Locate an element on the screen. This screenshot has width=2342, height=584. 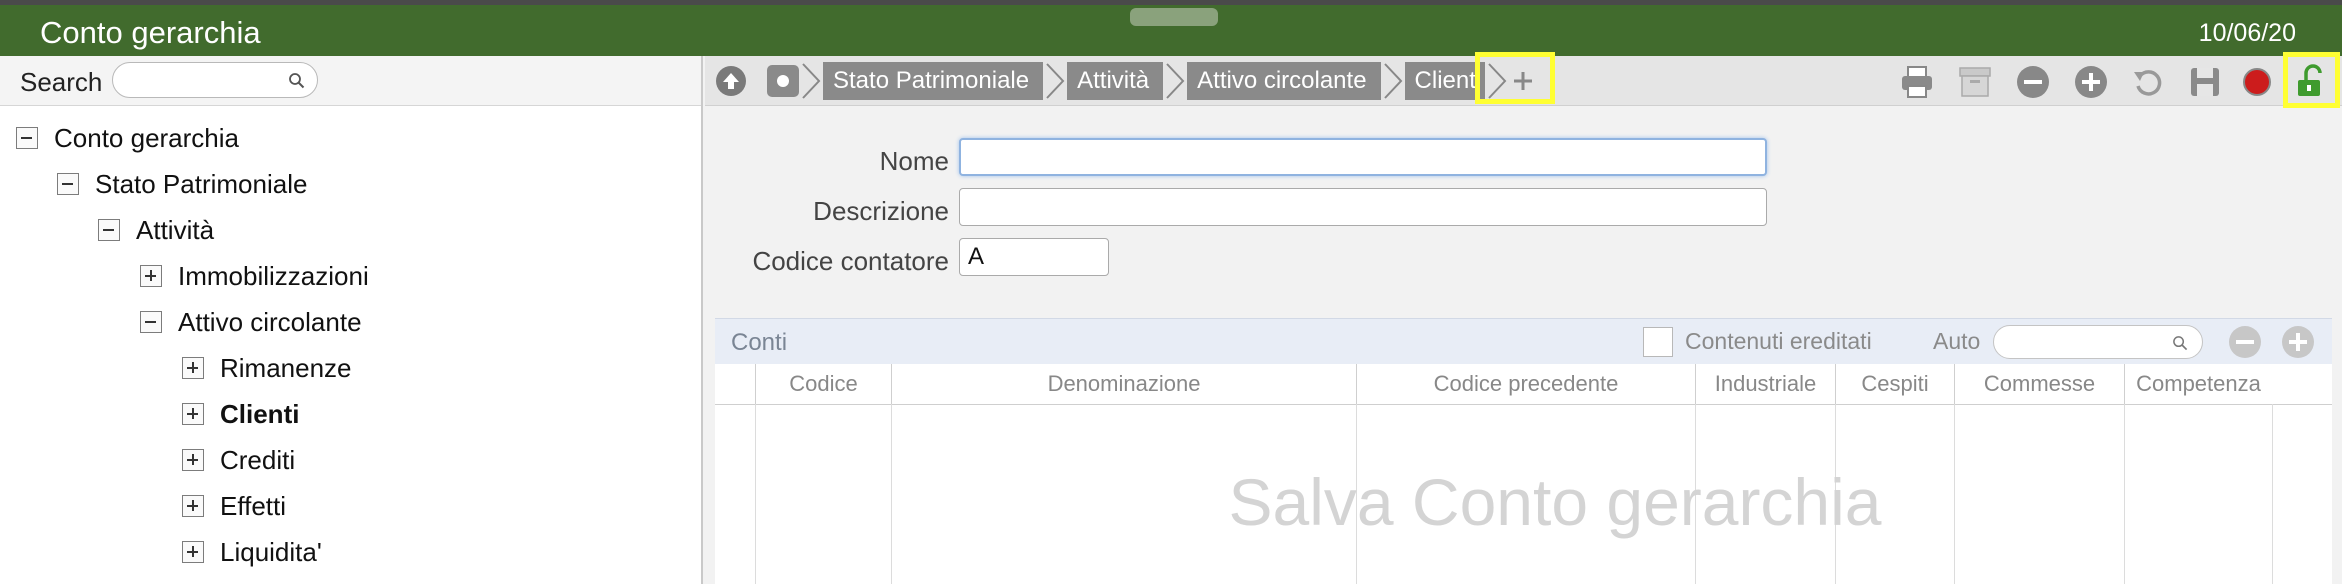
tree-node: Stato Patrimoniale is located at coordinates (182, 184).